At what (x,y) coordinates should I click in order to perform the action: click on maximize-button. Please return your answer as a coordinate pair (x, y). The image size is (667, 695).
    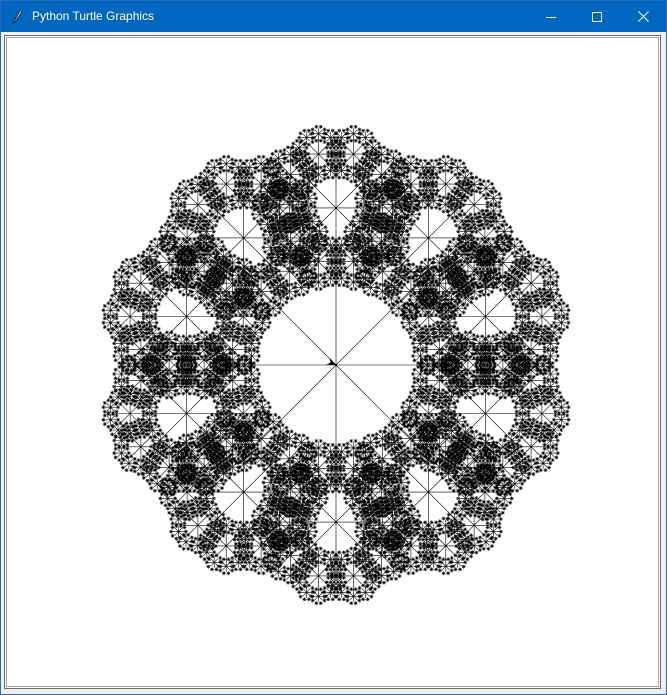
    Looking at the image, I should click on (597, 16).